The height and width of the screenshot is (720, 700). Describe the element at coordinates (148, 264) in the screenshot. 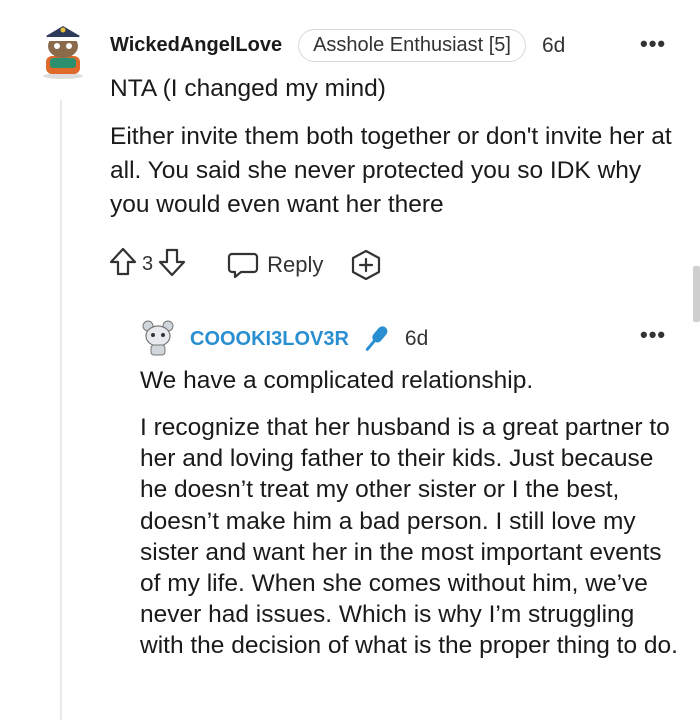

I see `vote-count: 3` at that location.